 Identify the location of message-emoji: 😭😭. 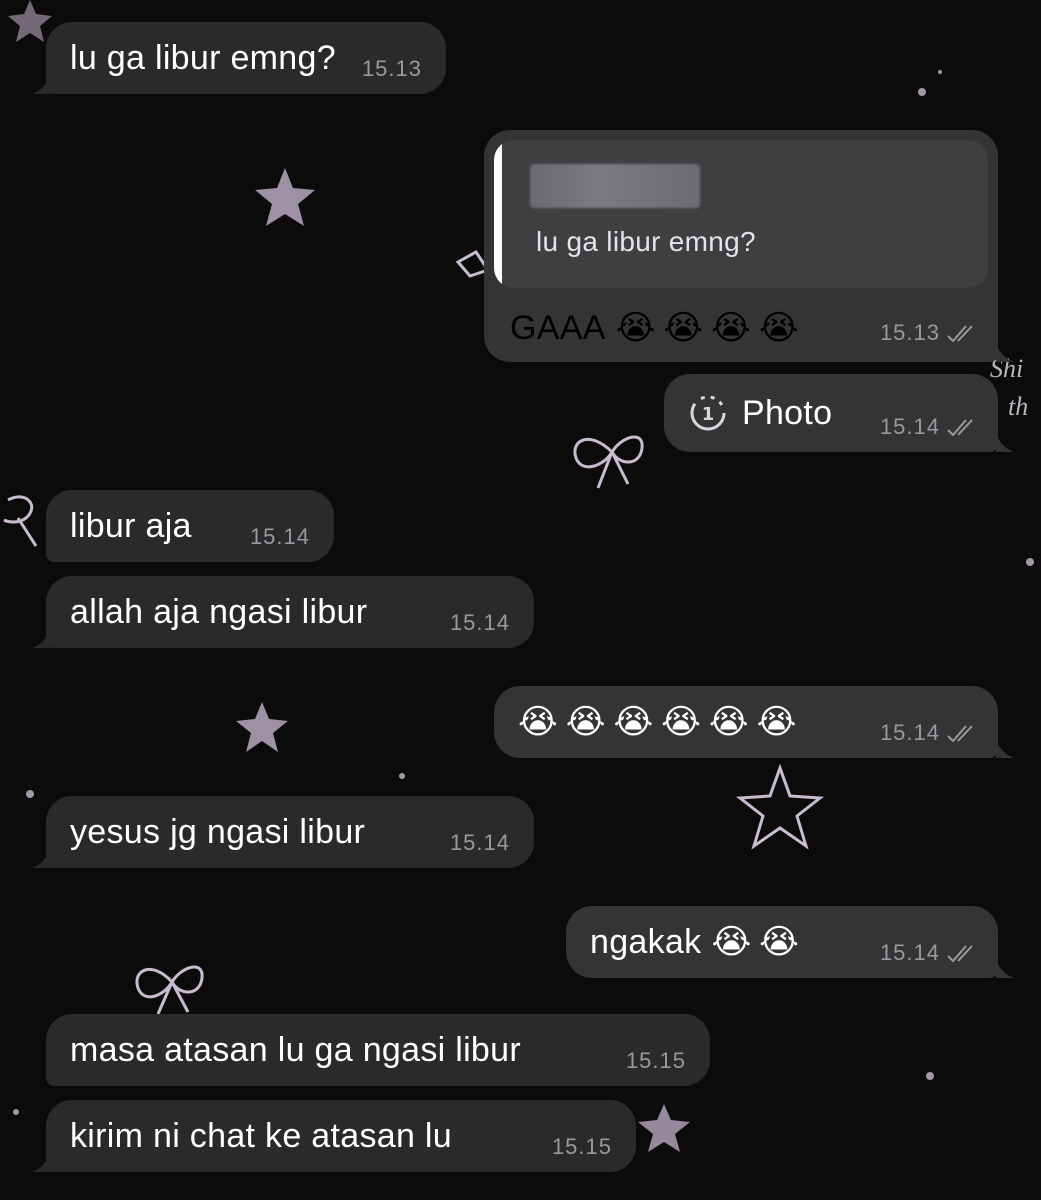
(759, 942).